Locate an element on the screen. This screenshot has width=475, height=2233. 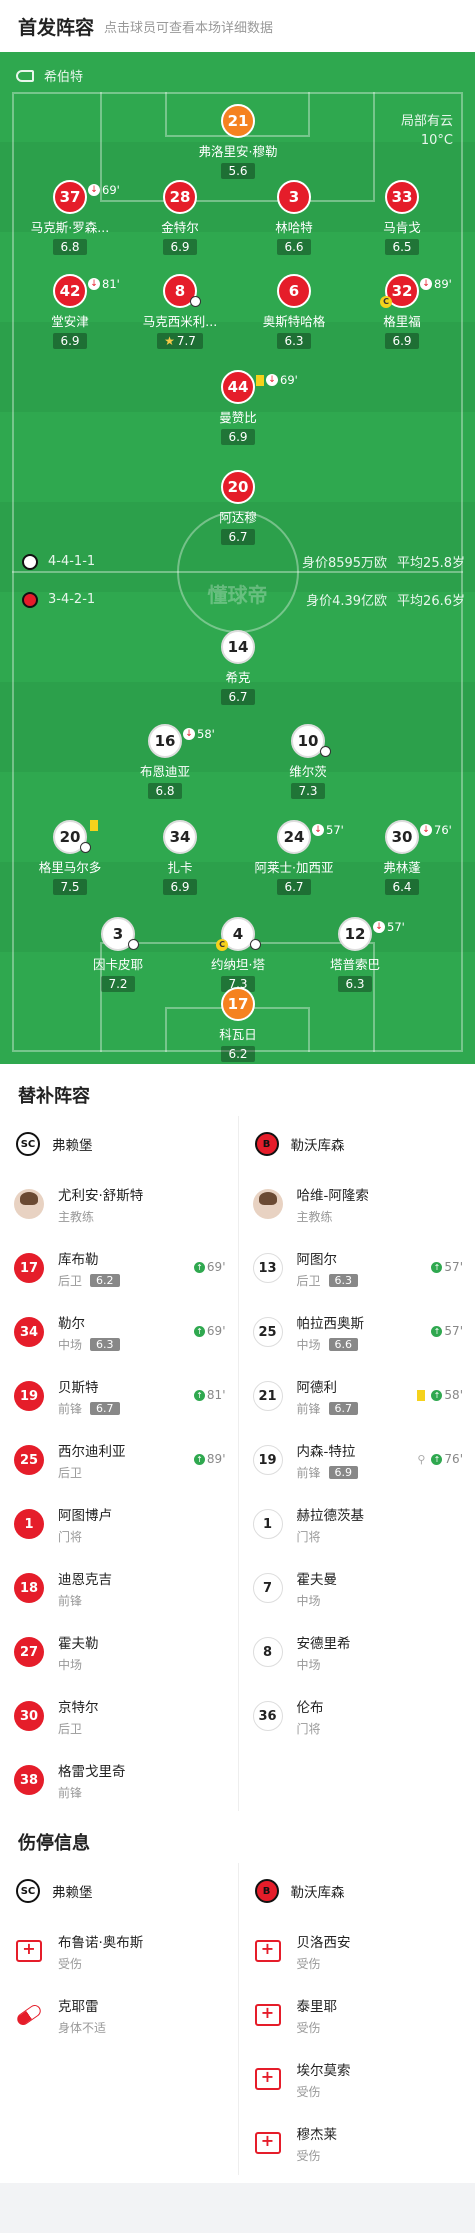
injury-row: 穆杰莱受伤 is located at coordinates (357, 2143).